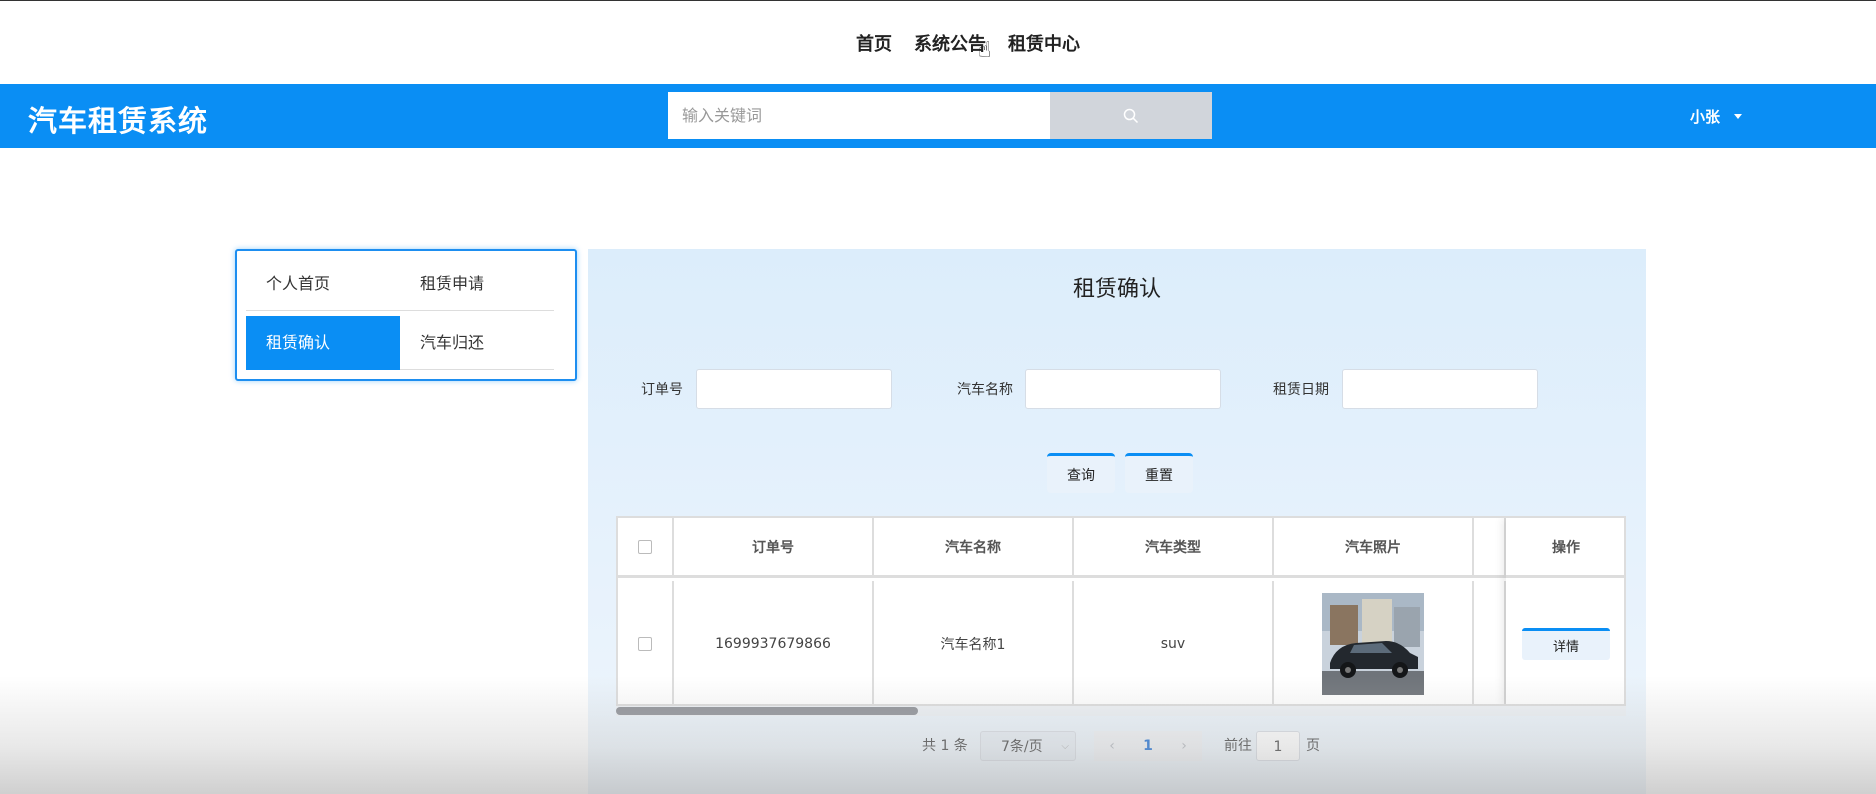 This screenshot has height=794, width=1876. I want to click on caret-down-icon, so click(1738, 116).